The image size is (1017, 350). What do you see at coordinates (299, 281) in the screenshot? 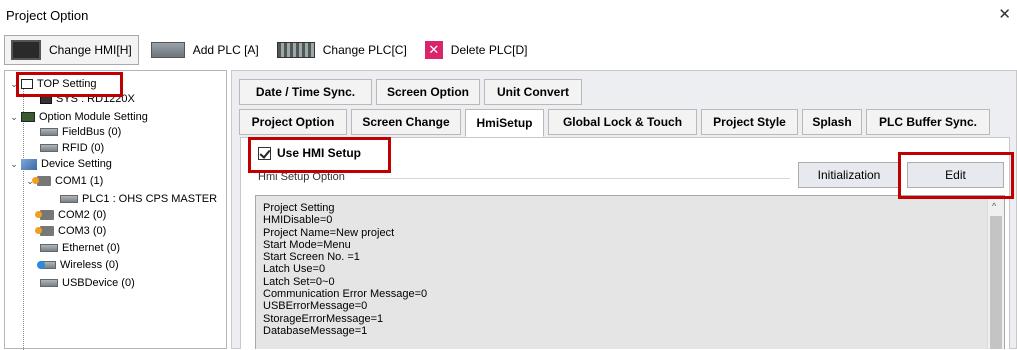
I see `settings-line: Latch Set=0~0` at bounding box center [299, 281].